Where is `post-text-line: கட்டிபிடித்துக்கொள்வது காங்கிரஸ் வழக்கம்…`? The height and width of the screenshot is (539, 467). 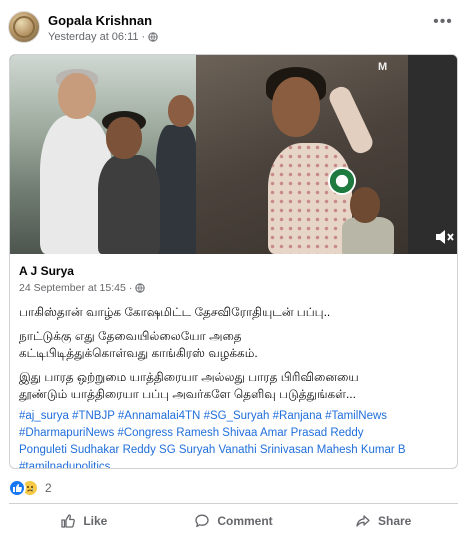
post-text-line: கட்டிபிடித்துக்கொள்வது காங்கிரஸ் வழக்கம்… is located at coordinates (138, 353).